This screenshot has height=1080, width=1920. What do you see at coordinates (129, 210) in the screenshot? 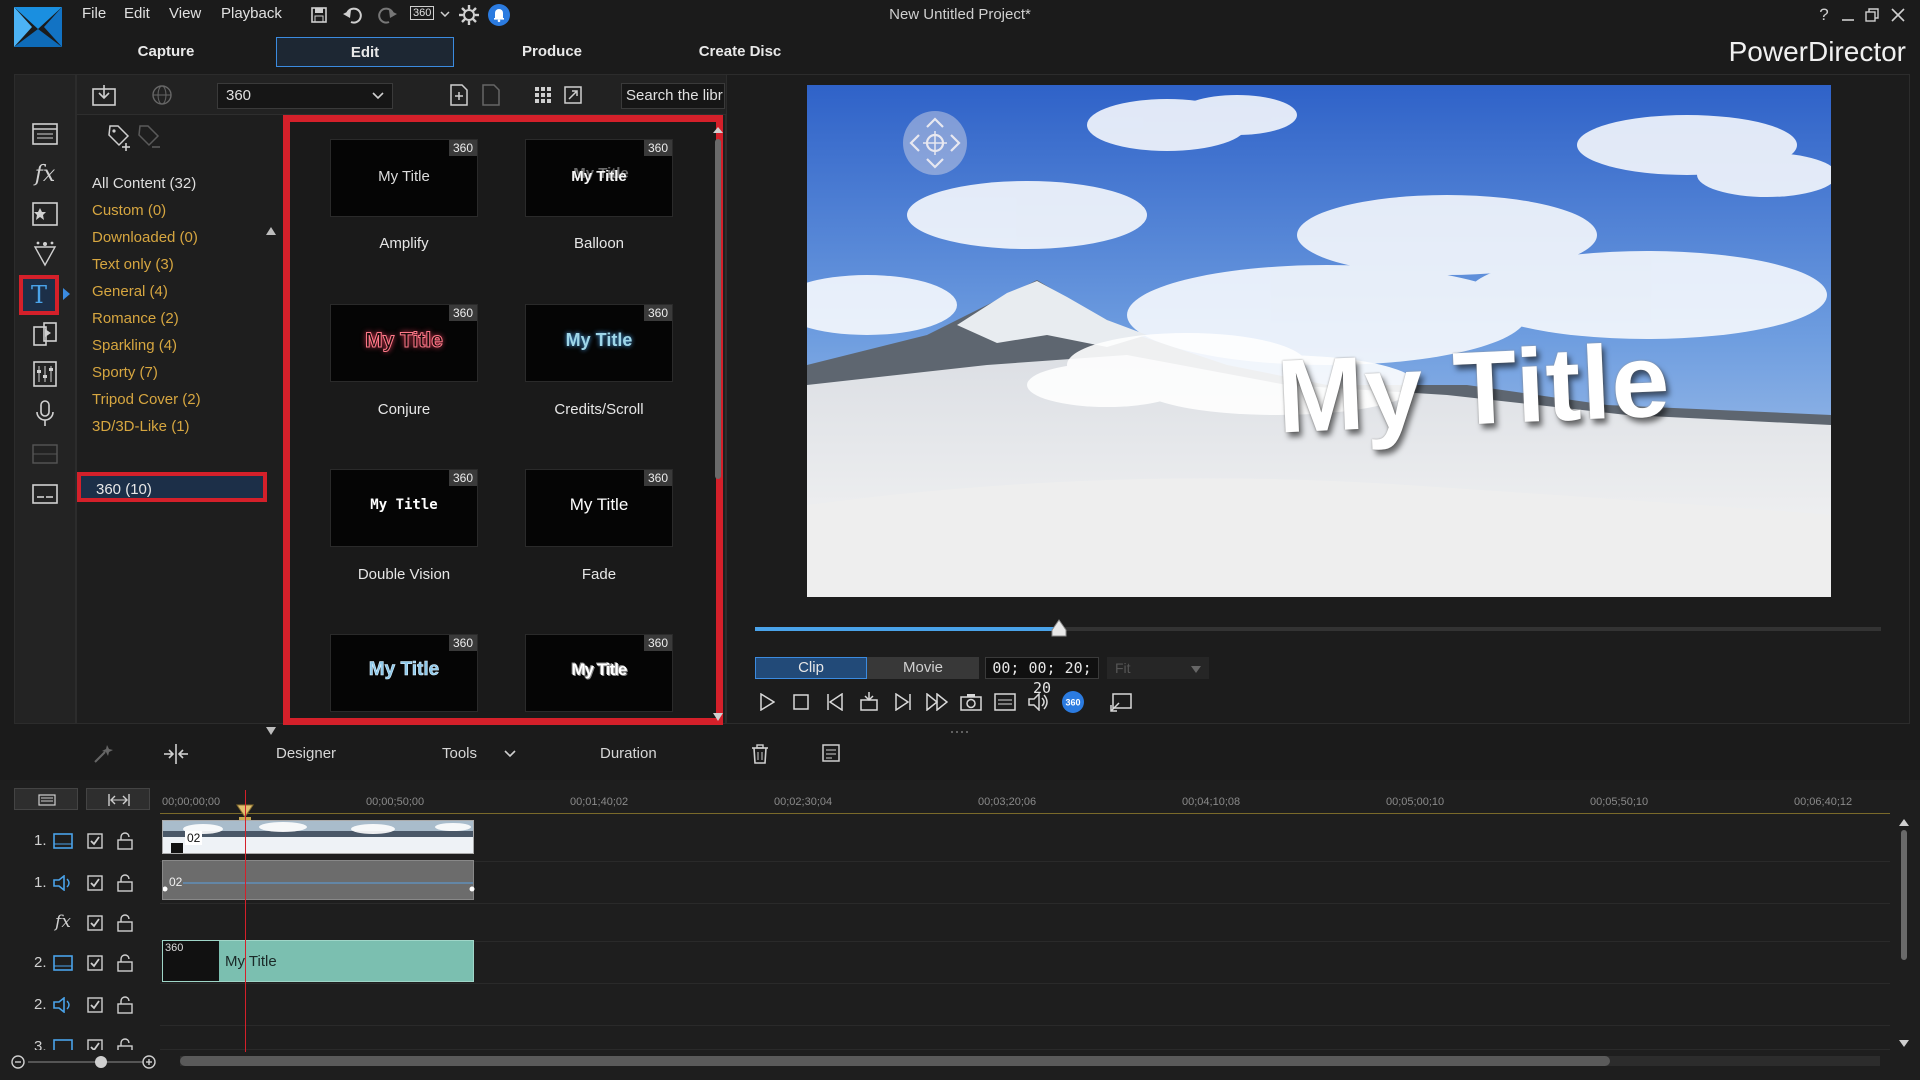
I see `category-custom: Custom (0)` at bounding box center [129, 210].